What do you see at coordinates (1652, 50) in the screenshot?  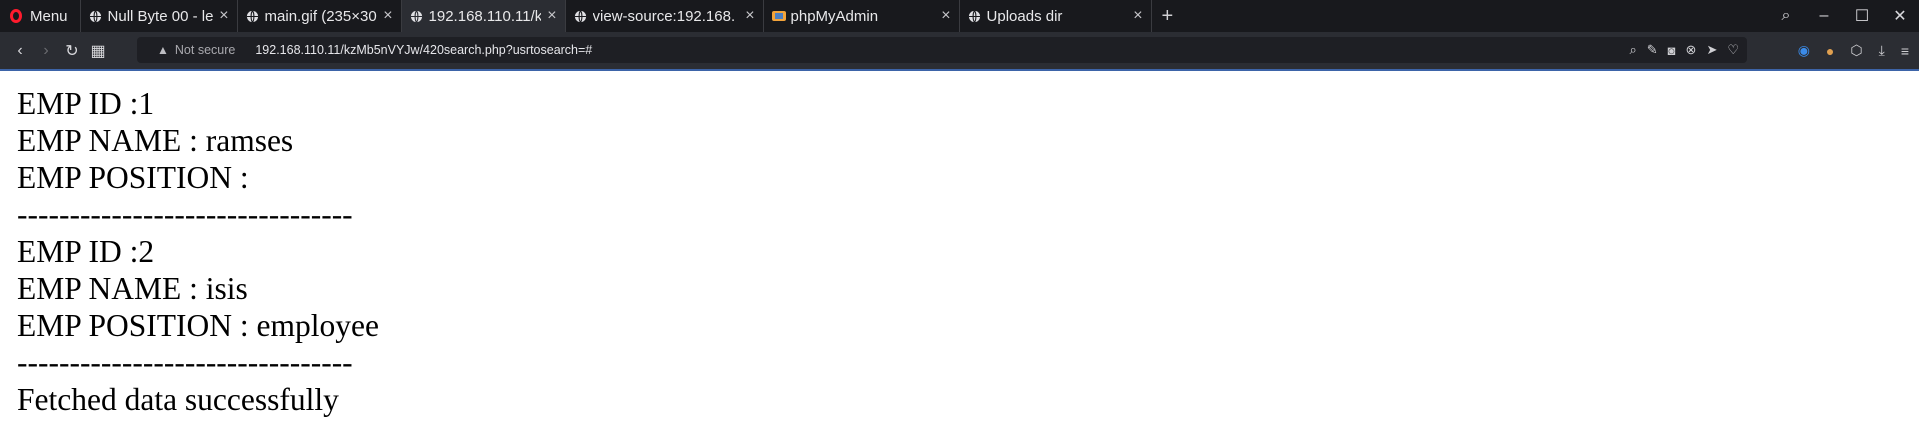 I see `edit-icon: ✎` at bounding box center [1652, 50].